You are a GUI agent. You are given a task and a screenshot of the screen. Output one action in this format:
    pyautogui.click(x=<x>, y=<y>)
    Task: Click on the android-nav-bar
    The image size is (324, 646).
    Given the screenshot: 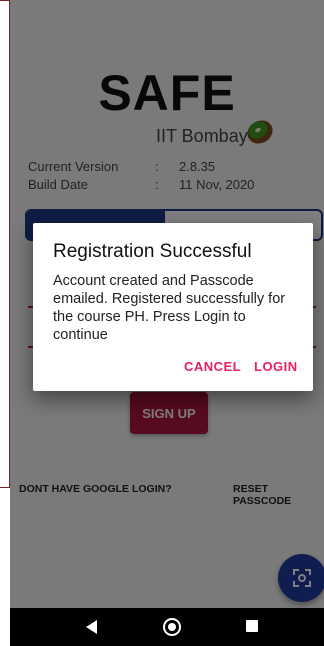 What is the action you would take?
    pyautogui.click(x=167, y=627)
    